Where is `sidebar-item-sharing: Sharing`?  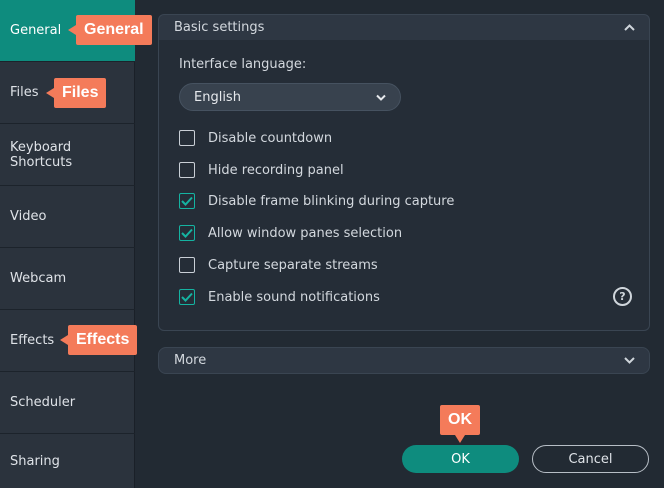 sidebar-item-sharing: Sharing is located at coordinates (67, 461).